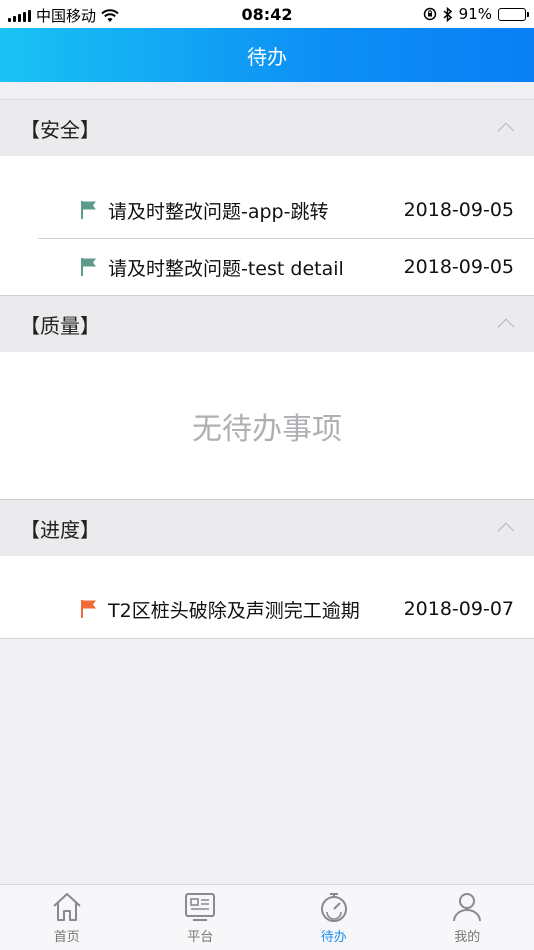 This screenshot has height=950, width=534. What do you see at coordinates (267, 638) in the screenshot?
I see `divider` at bounding box center [267, 638].